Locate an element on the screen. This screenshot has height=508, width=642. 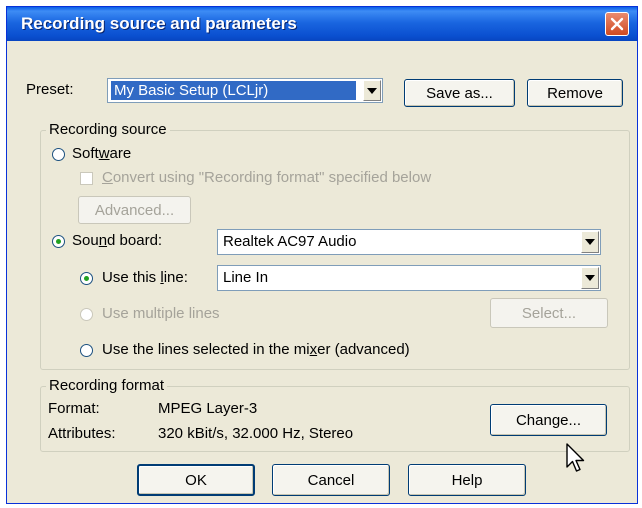
mouse-cursor-icon is located at coordinates (575, 457).